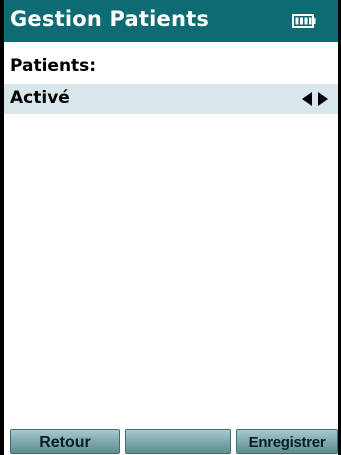 Image resolution: width=341 pixels, height=455 pixels. Describe the element at coordinates (110, 19) in the screenshot. I see `page-title: Gestion Patients` at that location.